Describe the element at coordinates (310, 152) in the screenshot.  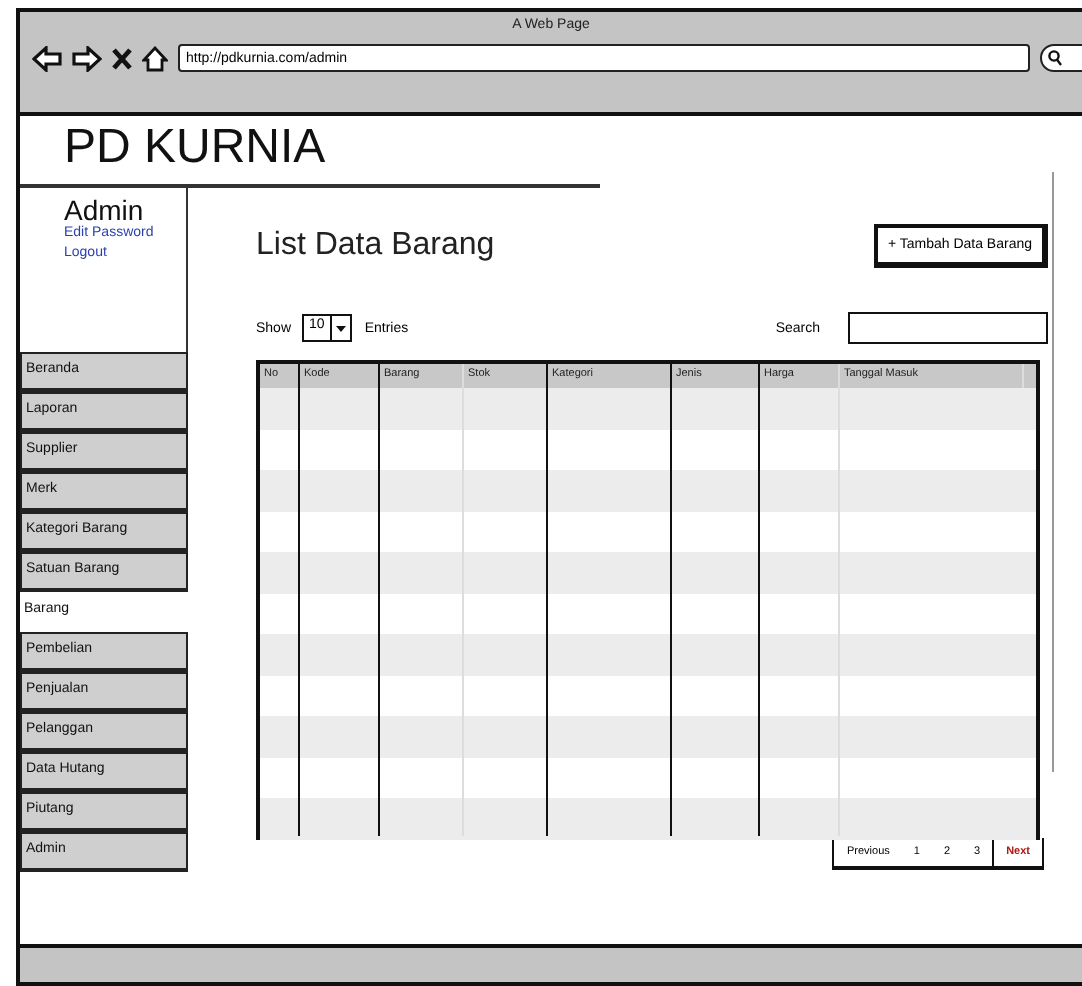
I see `site-title: PD KURNIA` at that location.